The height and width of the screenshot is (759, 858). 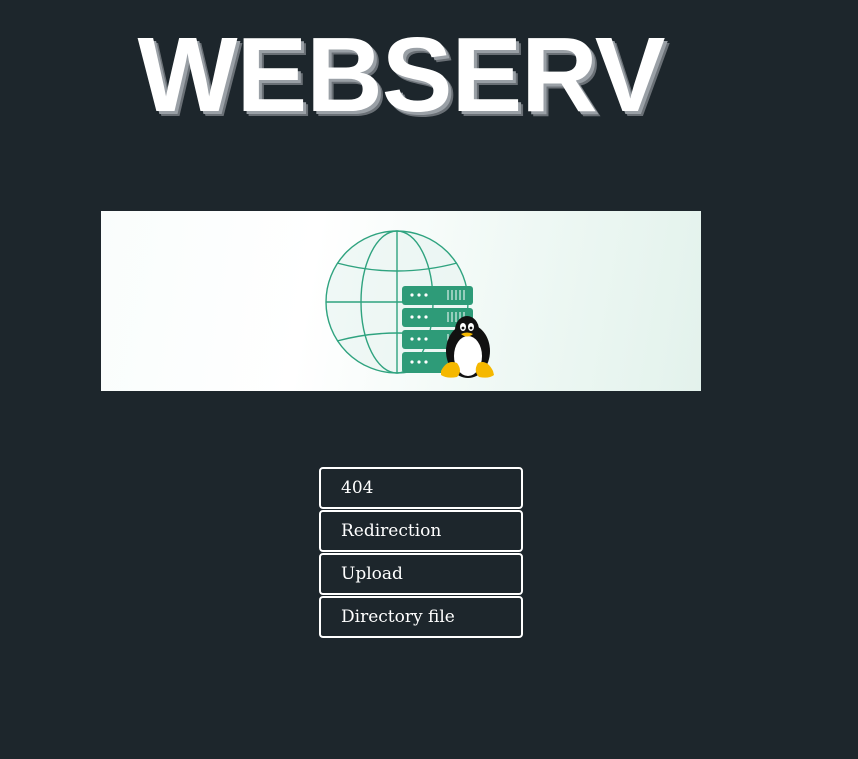 I want to click on 404-button: 404, so click(x=421, y=488).